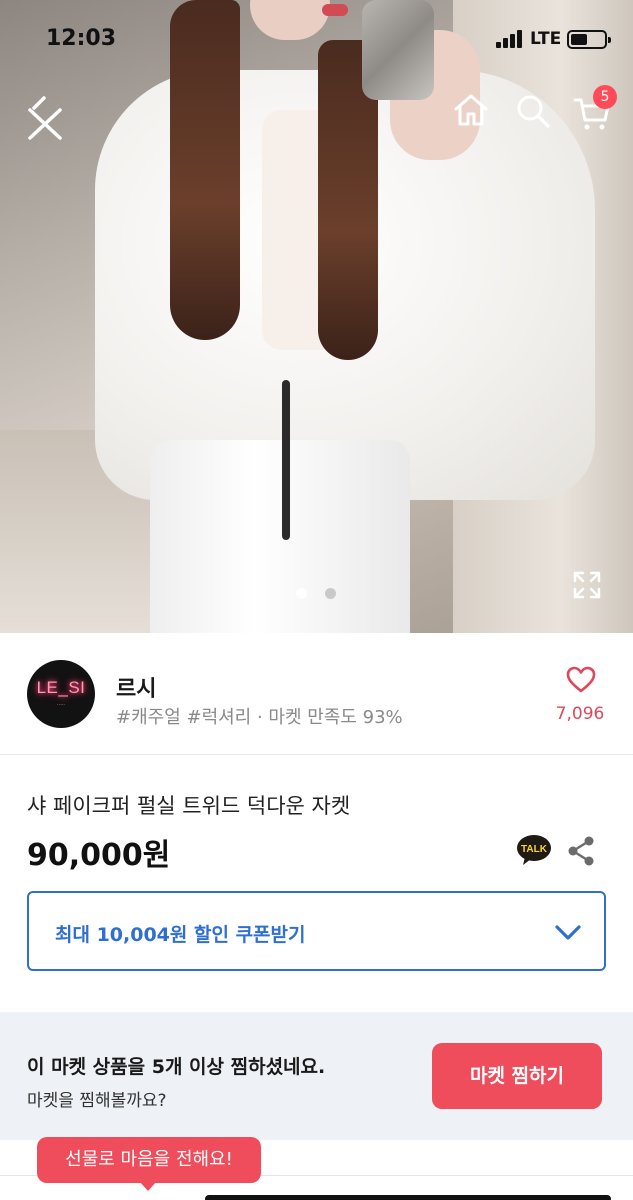  I want to click on status-bar: 12:03 LTE, so click(316, 40).